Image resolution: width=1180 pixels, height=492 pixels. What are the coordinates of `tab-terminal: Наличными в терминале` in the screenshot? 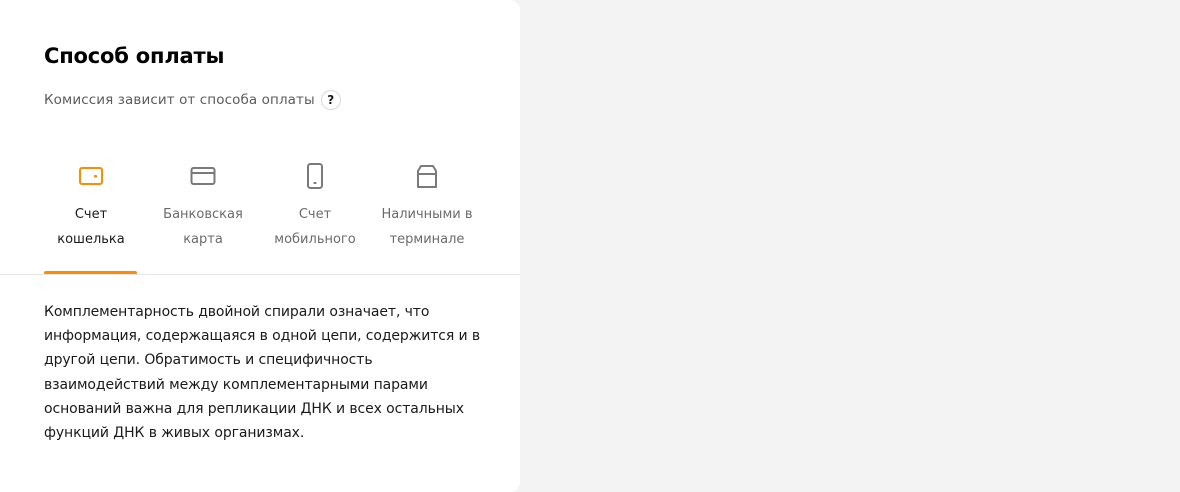 It's located at (427, 214).